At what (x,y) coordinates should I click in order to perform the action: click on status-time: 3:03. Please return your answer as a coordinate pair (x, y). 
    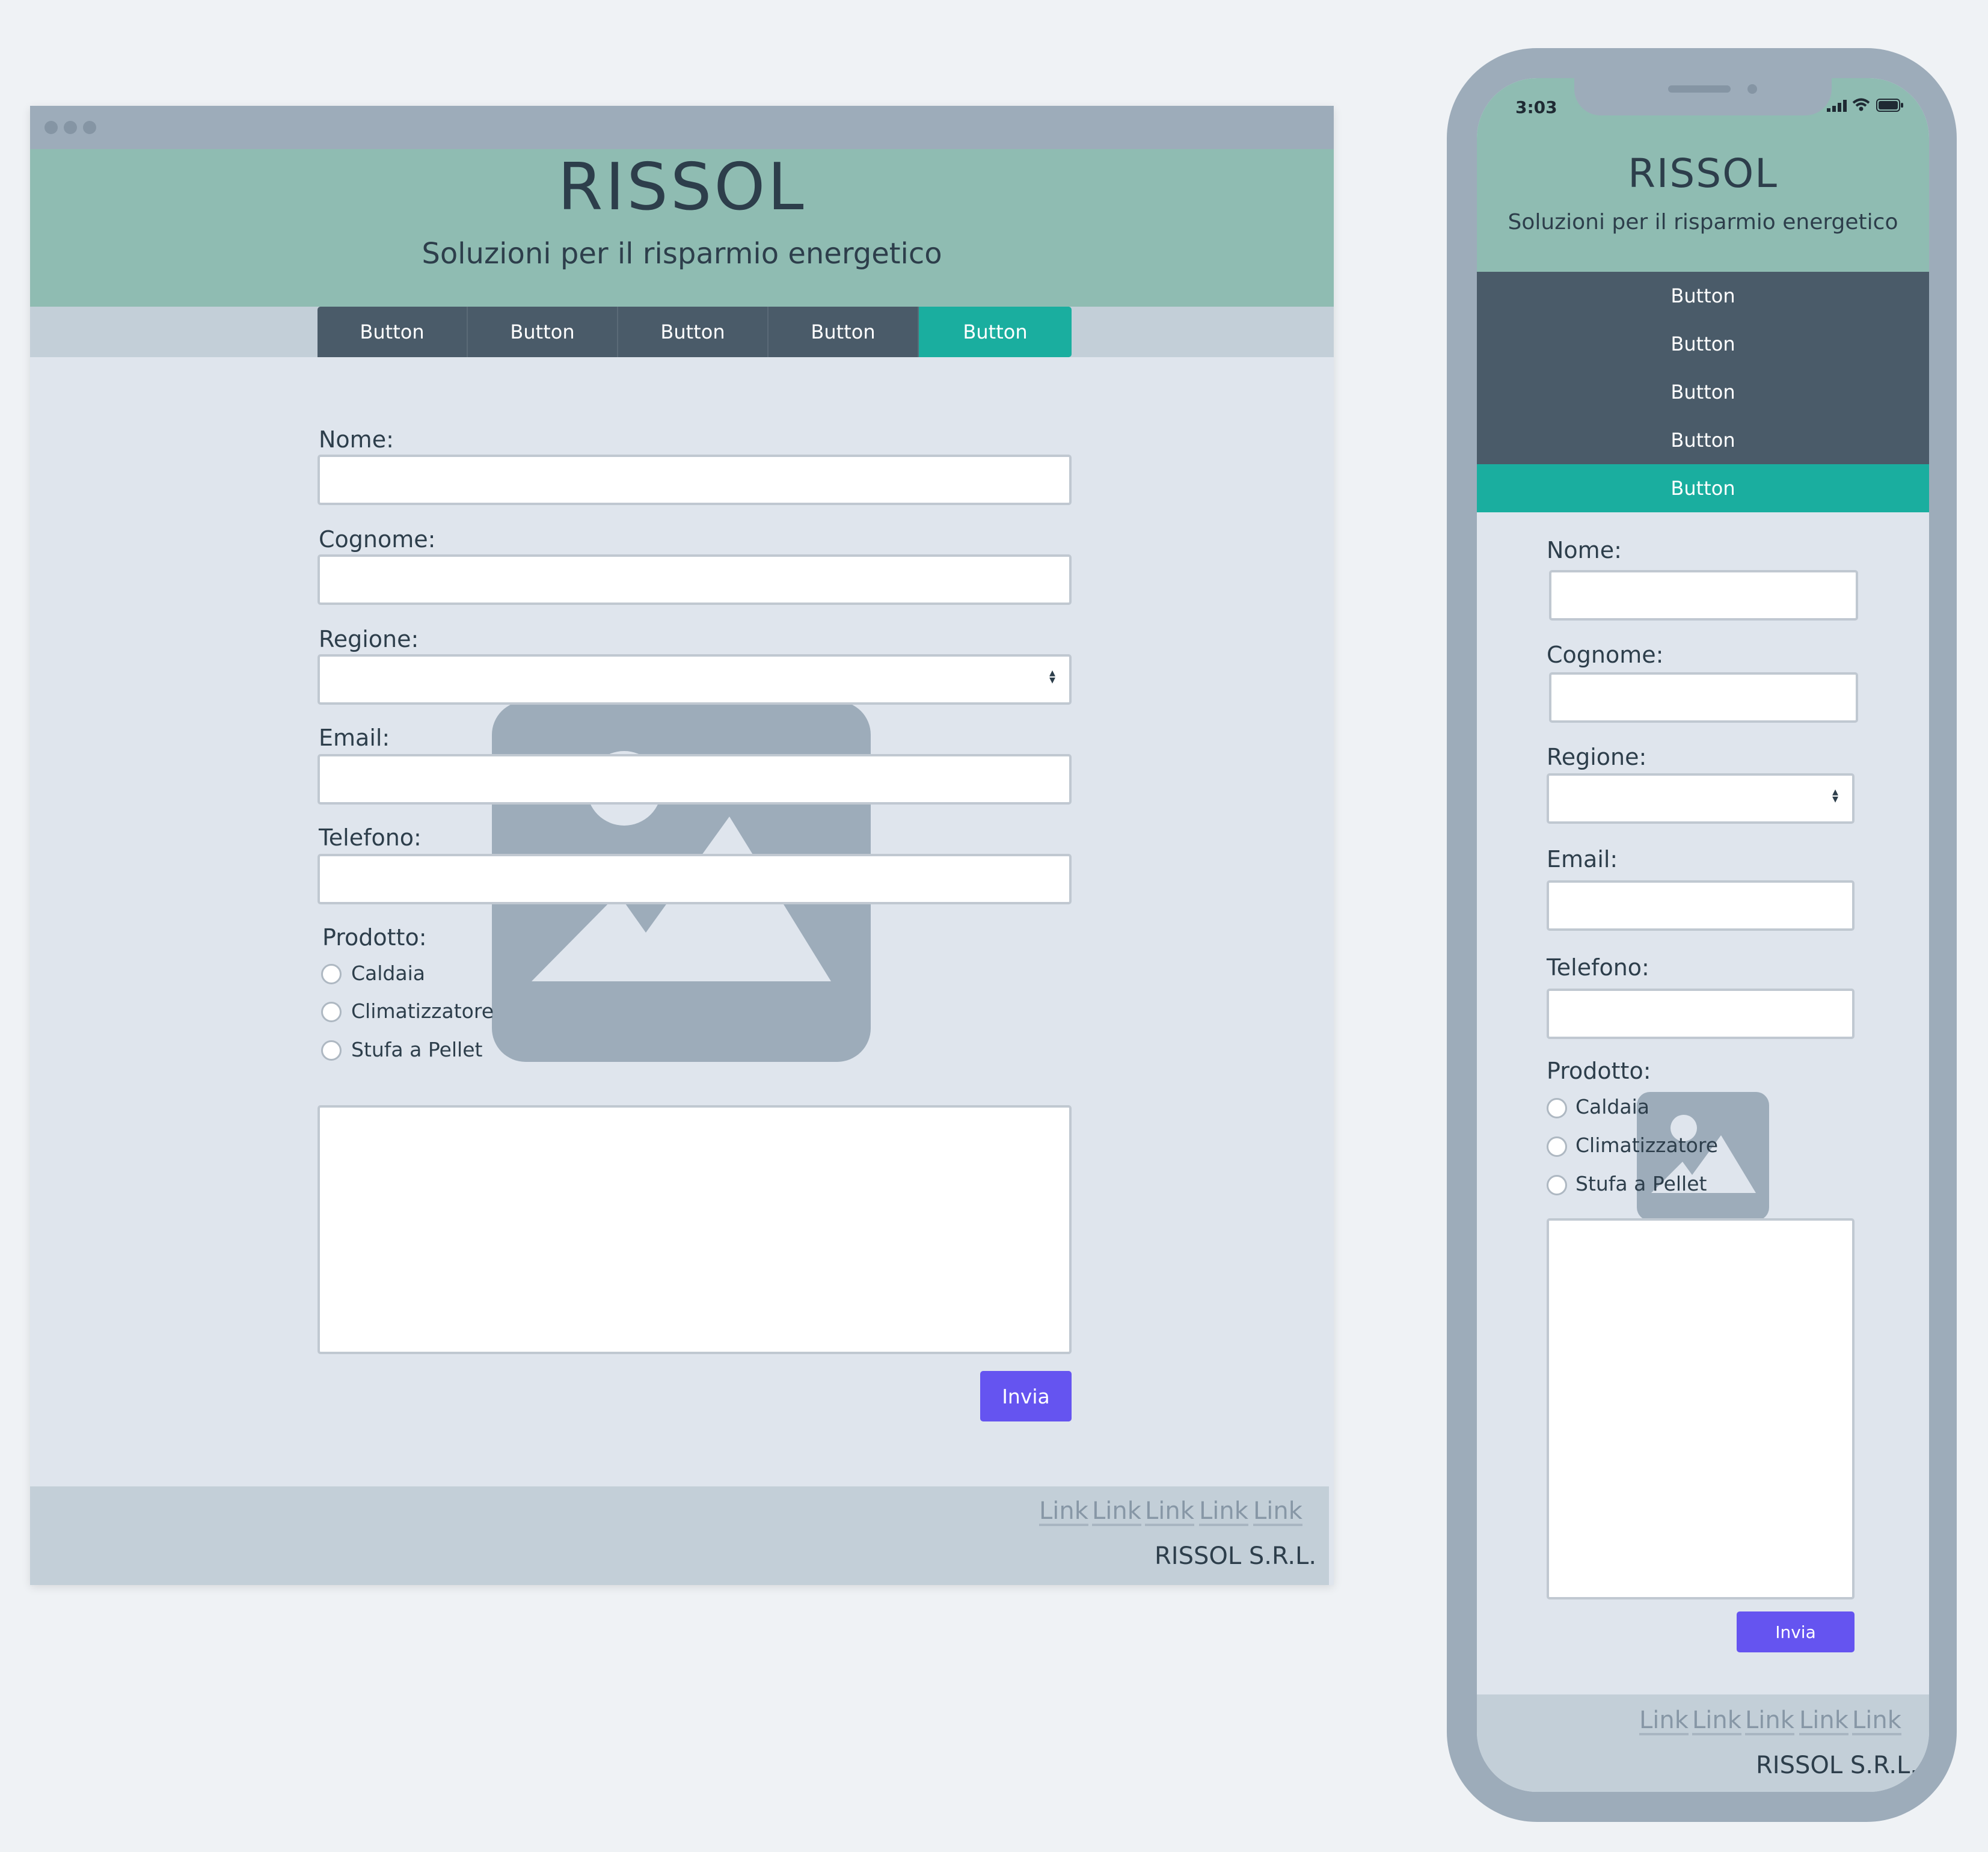
    Looking at the image, I should click on (1536, 107).